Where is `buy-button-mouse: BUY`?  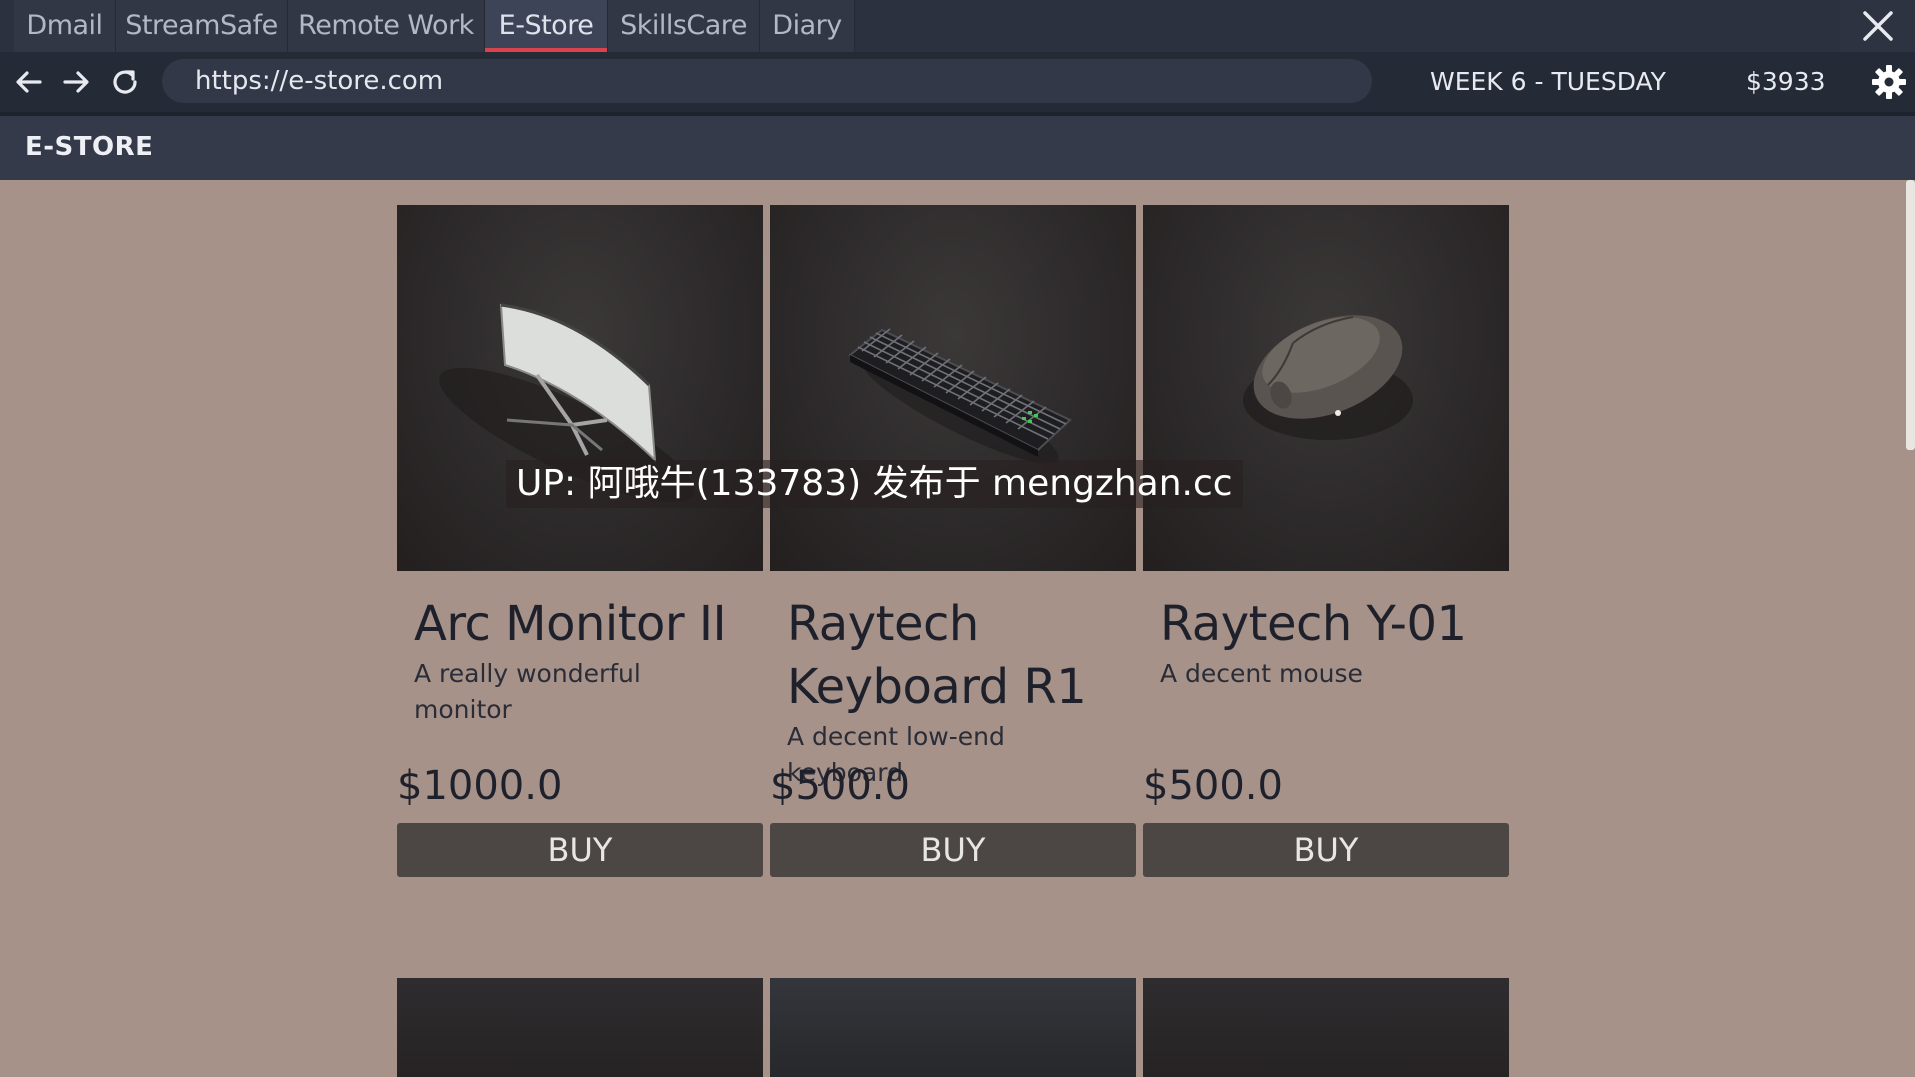 buy-button-mouse: BUY is located at coordinates (1326, 850).